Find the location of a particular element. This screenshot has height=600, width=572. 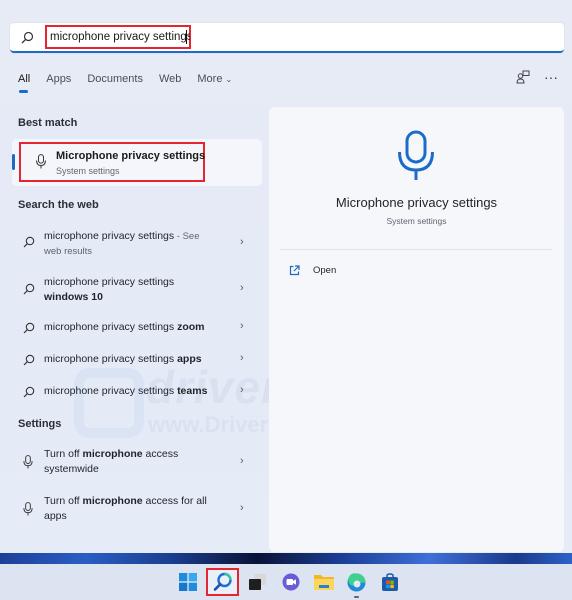

settings-result: Turn off microphone access systemwide › is located at coordinates (137, 463).